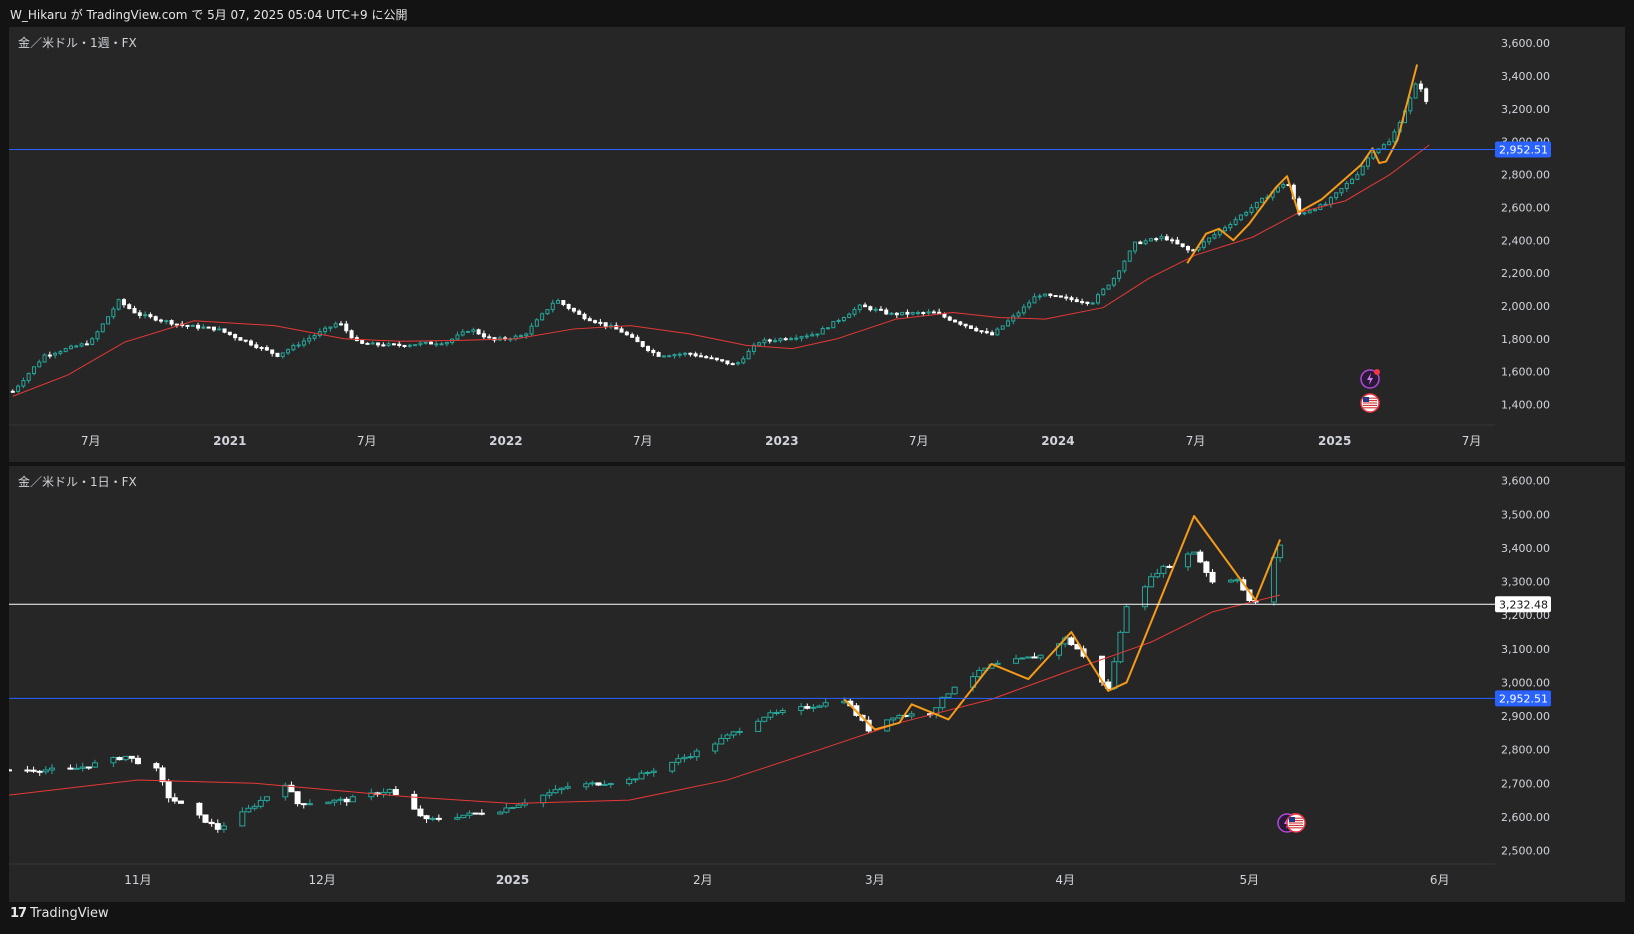 This screenshot has height=934, width=1634. Describe the element at coordinates (919, 441) in the screenshot. I see `x-tick-label: 7月` at that location.